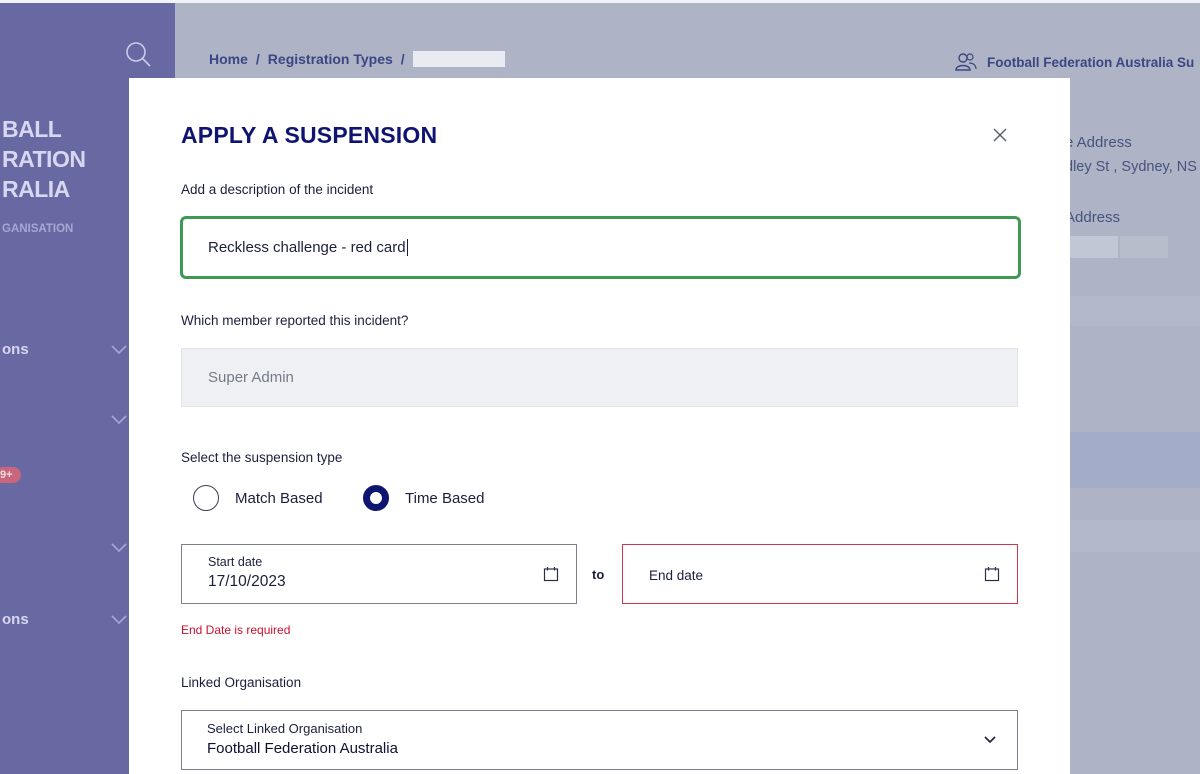  What do you see at coordinates (235, 562) in the screenshot?
I see `start-date-label: Start date` at bounding box center [235, 562].